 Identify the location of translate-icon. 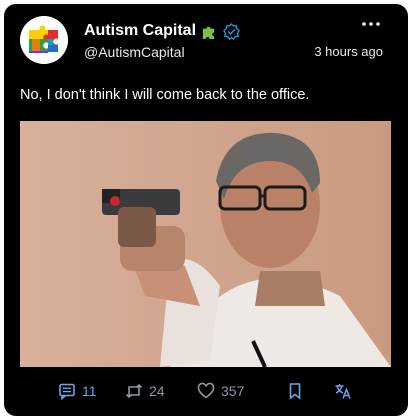
(343, 391).